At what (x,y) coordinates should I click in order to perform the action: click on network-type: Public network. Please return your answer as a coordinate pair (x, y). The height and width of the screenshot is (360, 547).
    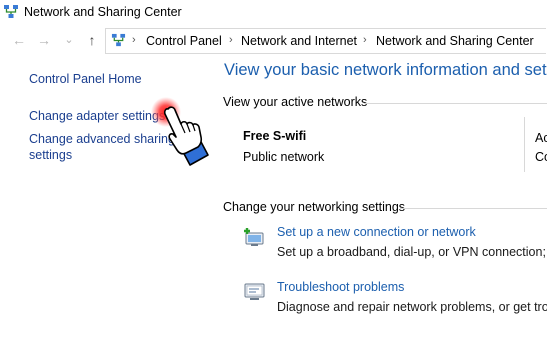
    Looking at the image, I should click on (284, 157).